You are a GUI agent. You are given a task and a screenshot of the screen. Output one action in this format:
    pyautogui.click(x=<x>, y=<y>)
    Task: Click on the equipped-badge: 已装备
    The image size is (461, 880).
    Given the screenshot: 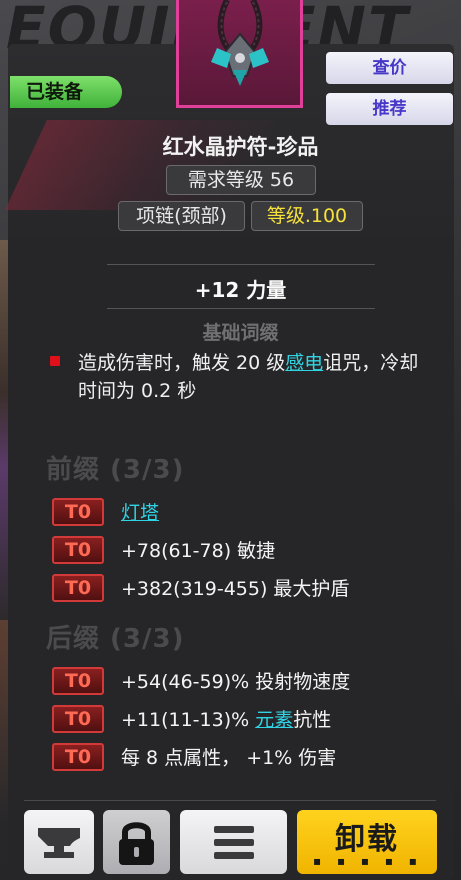 What is the action you would take?
    pyautogui.click(x=66, y=92)
    